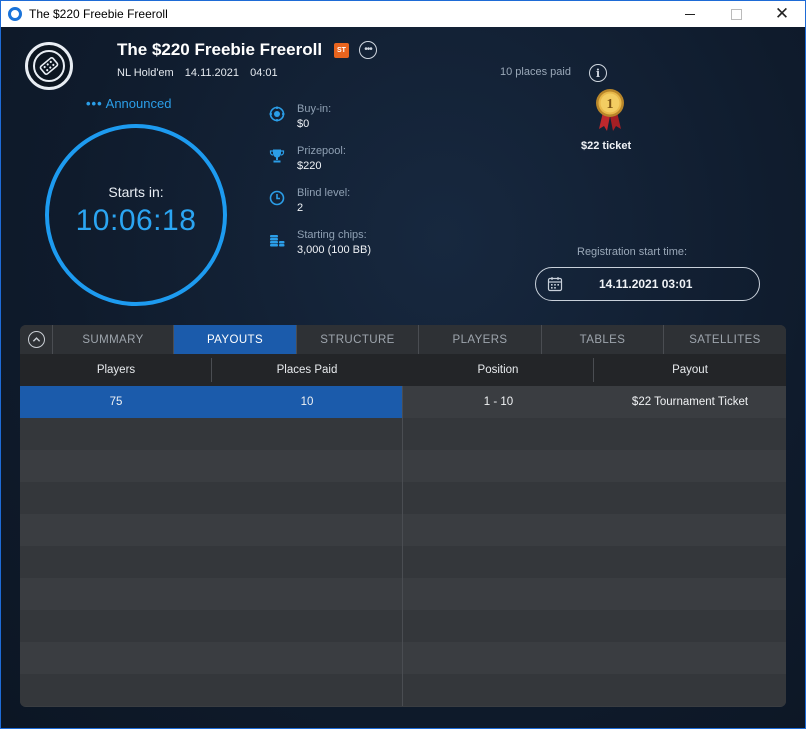 This screenshot has width=806, height=729. What do you see at coordinates (116, 402) in the screenshot?
I see `players-count: 75` at bounding box center [116, 402].